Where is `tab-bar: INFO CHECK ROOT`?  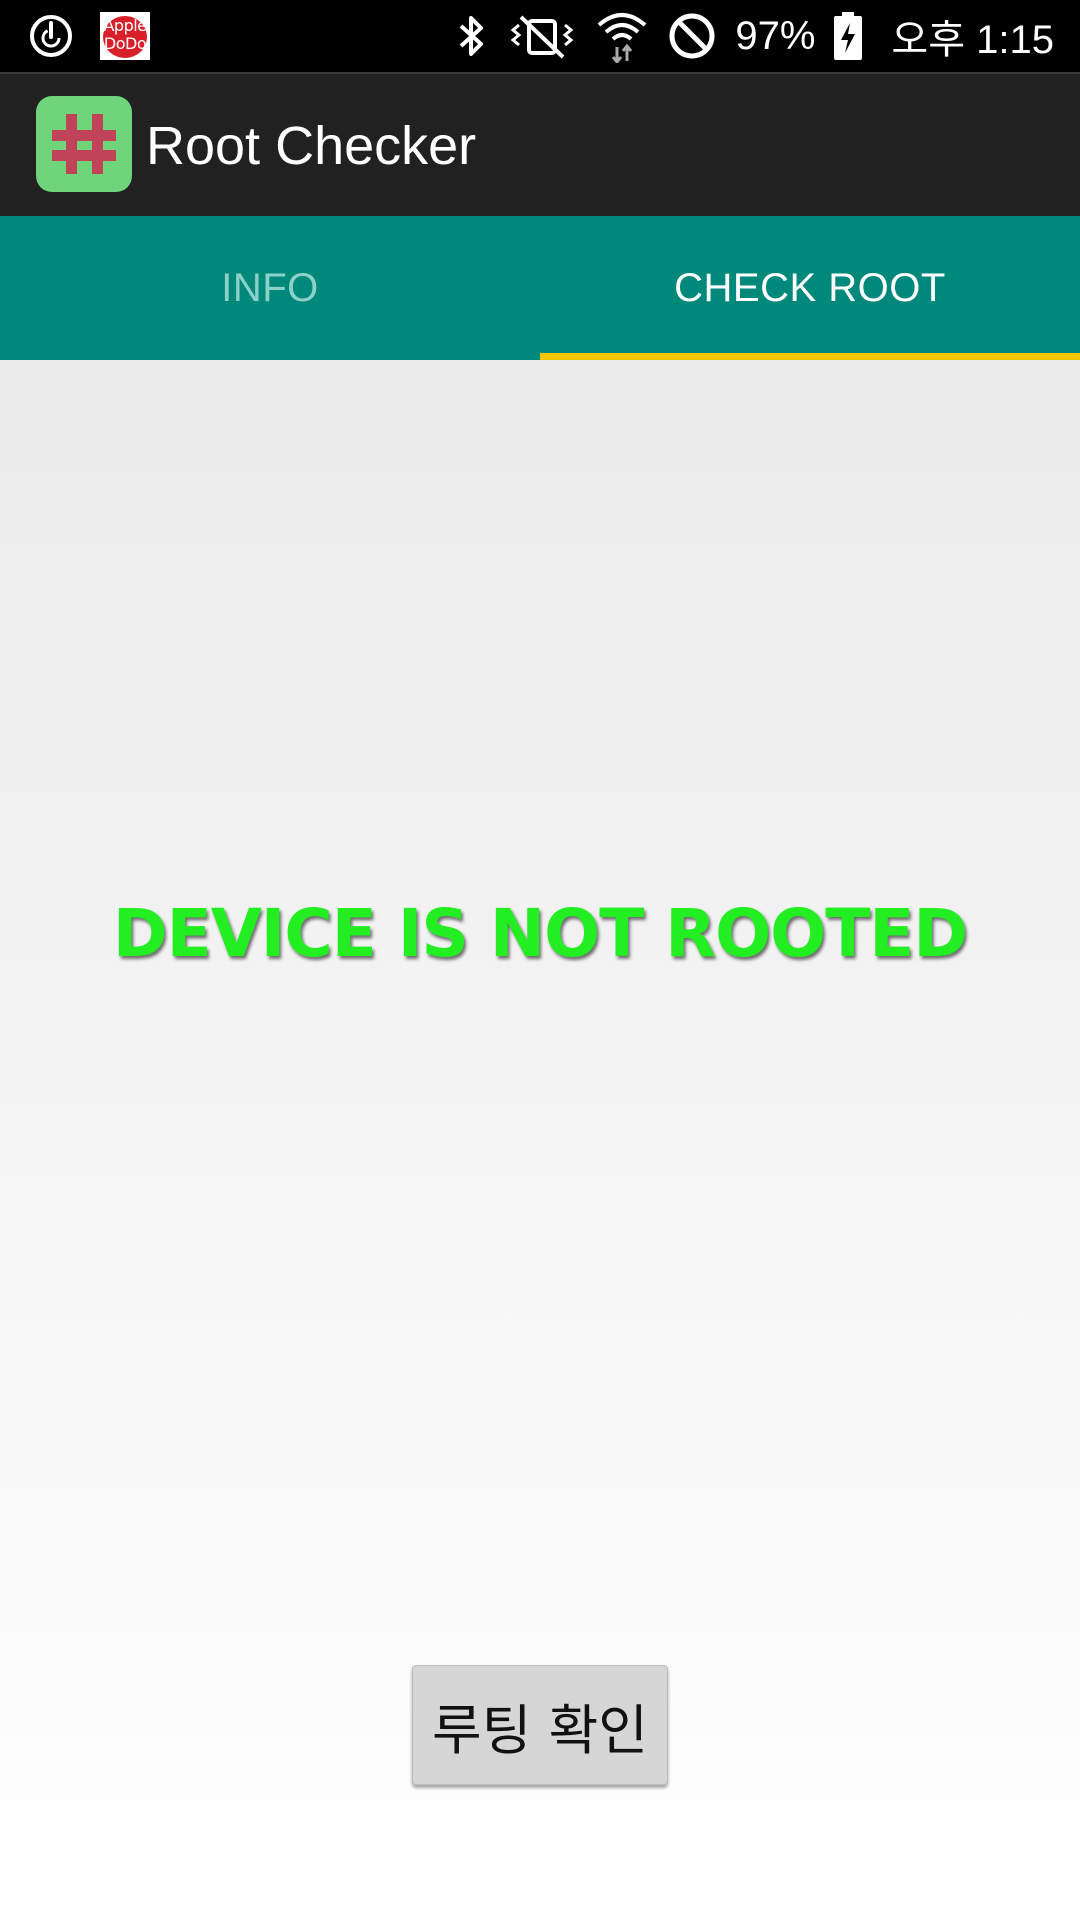 tab-bar: INFO CHECK ROOT is located at coordinates (540, 288).